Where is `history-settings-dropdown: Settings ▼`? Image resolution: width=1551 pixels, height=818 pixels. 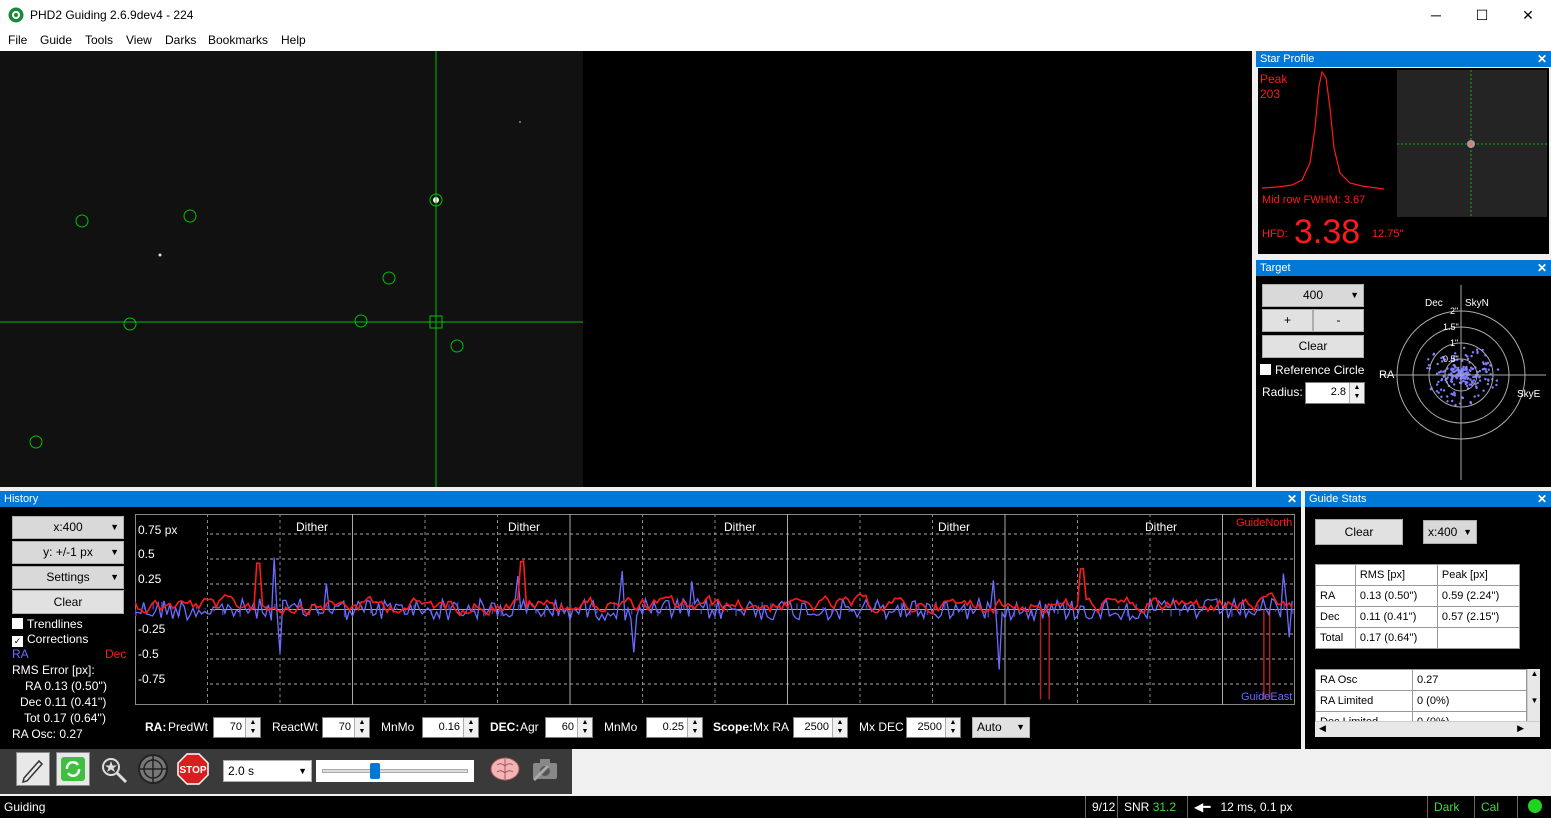 history-settings-dropdown: Settings ▼ is located at coordinates (68, 577).